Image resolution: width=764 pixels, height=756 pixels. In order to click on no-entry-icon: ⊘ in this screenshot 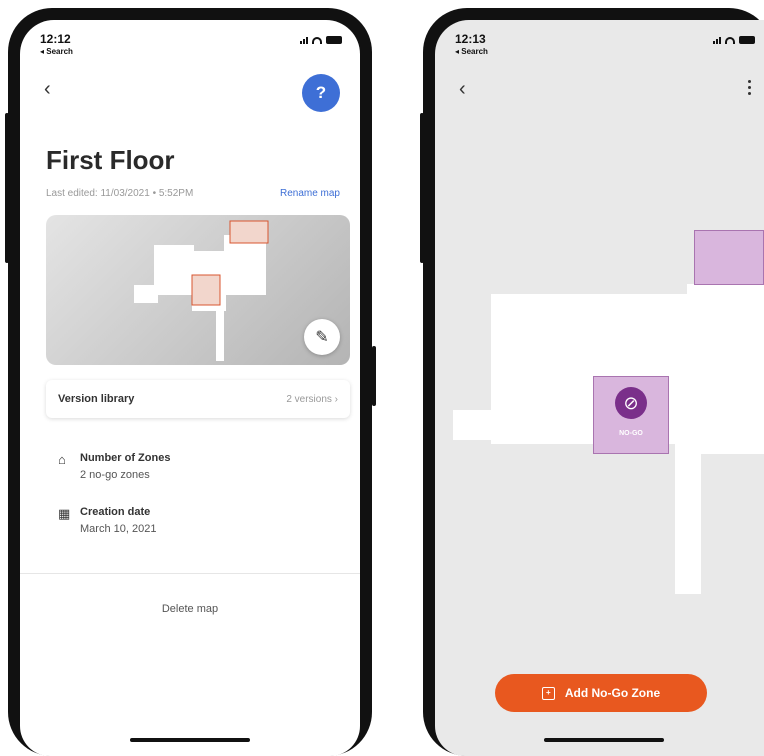, I will do `click(631, 403)`.